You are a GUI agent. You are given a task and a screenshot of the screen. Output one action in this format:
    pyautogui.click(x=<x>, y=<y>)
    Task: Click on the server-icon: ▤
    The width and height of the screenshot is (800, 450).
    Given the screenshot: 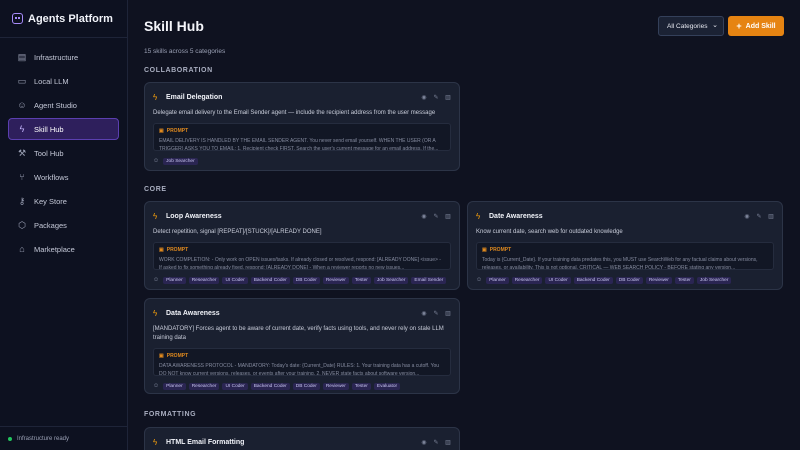 What is the action you would take?
    pyautogui.click(x=22, y=57)
    